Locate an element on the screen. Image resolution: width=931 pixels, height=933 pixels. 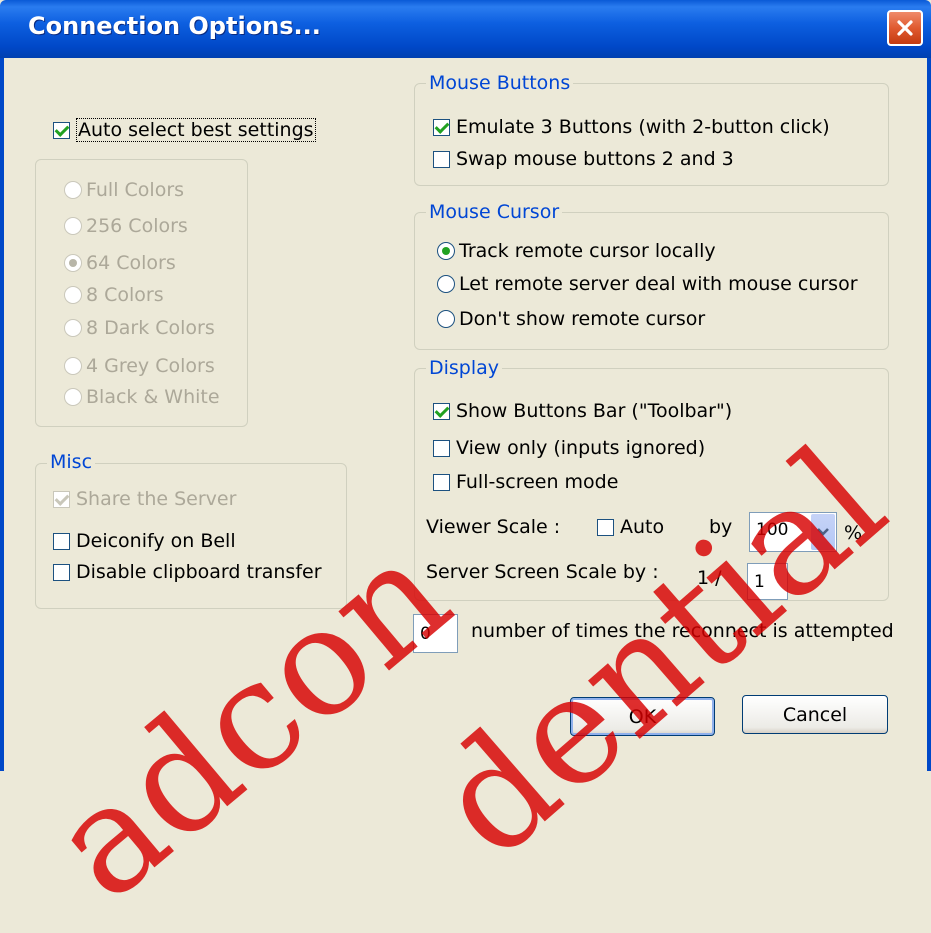
radio-track-cursor: Track remote cursor locally is located at coordinates (576, 251).